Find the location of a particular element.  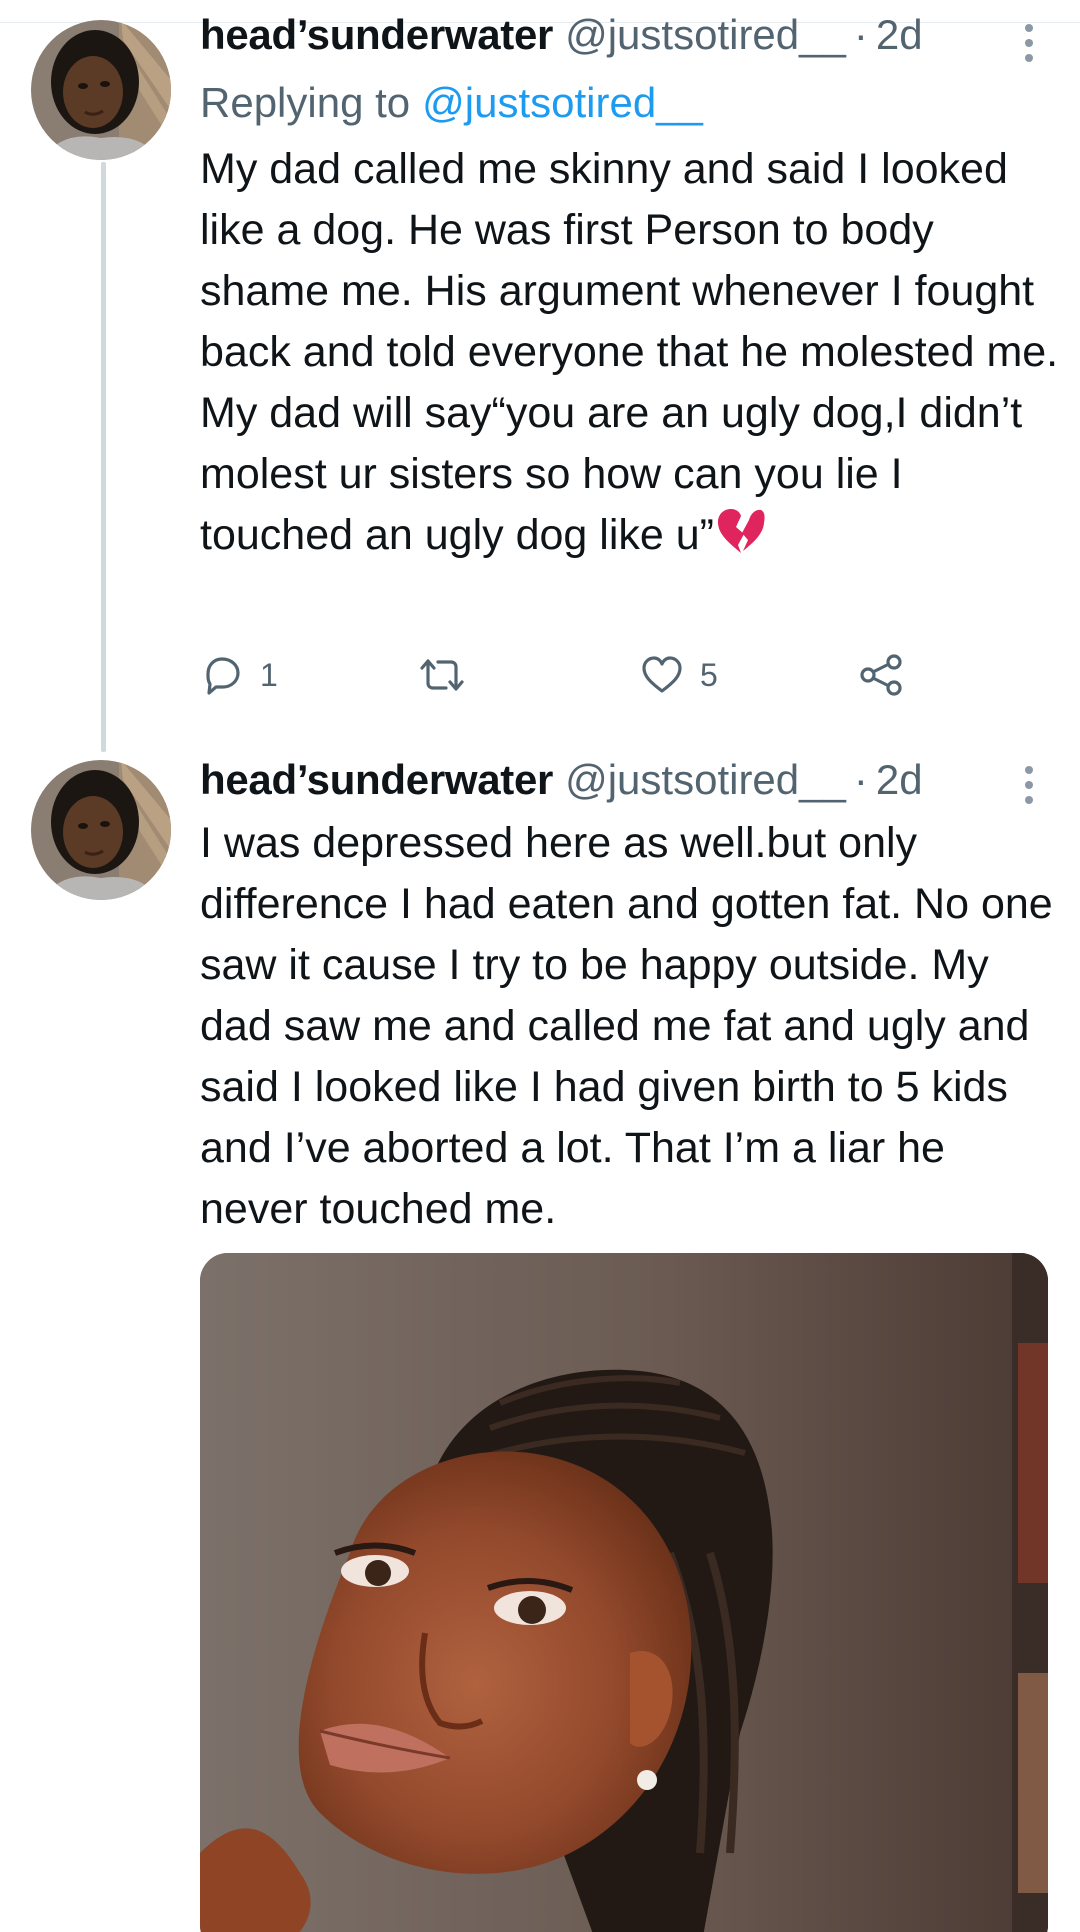

heart-icon is located at coordinates (662, 675).